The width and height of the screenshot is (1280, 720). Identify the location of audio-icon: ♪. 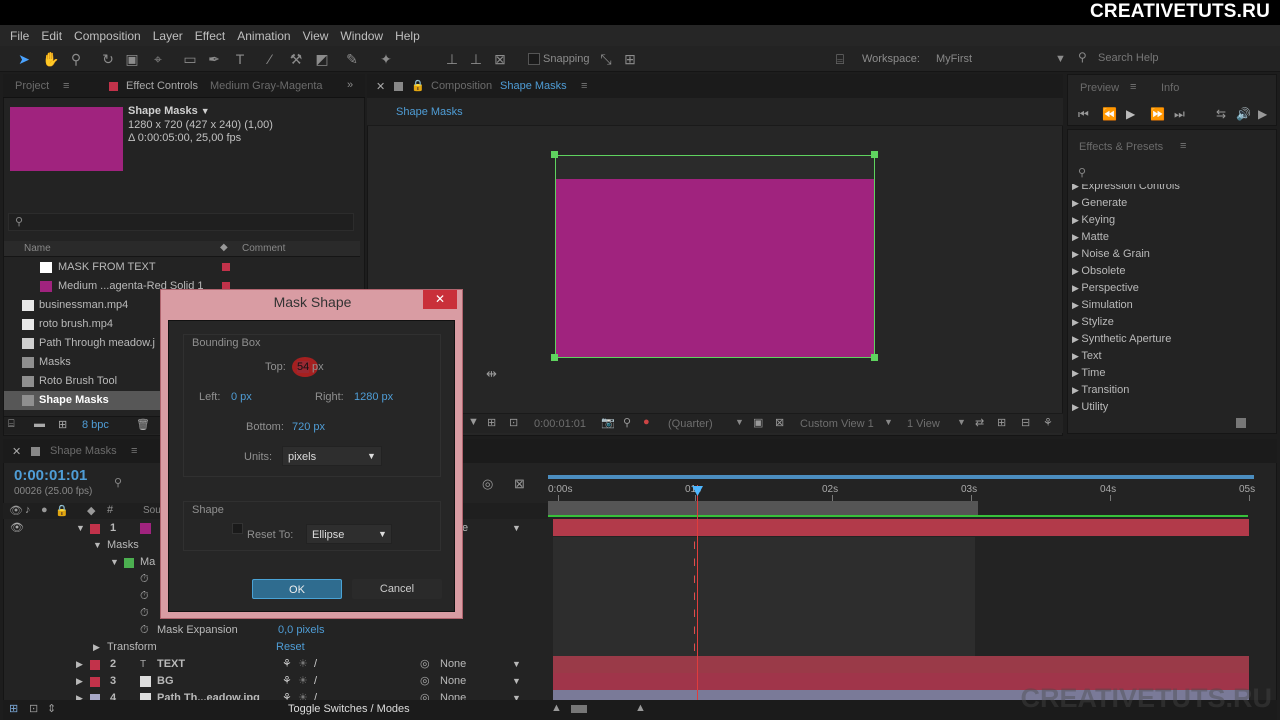
(28, 510).